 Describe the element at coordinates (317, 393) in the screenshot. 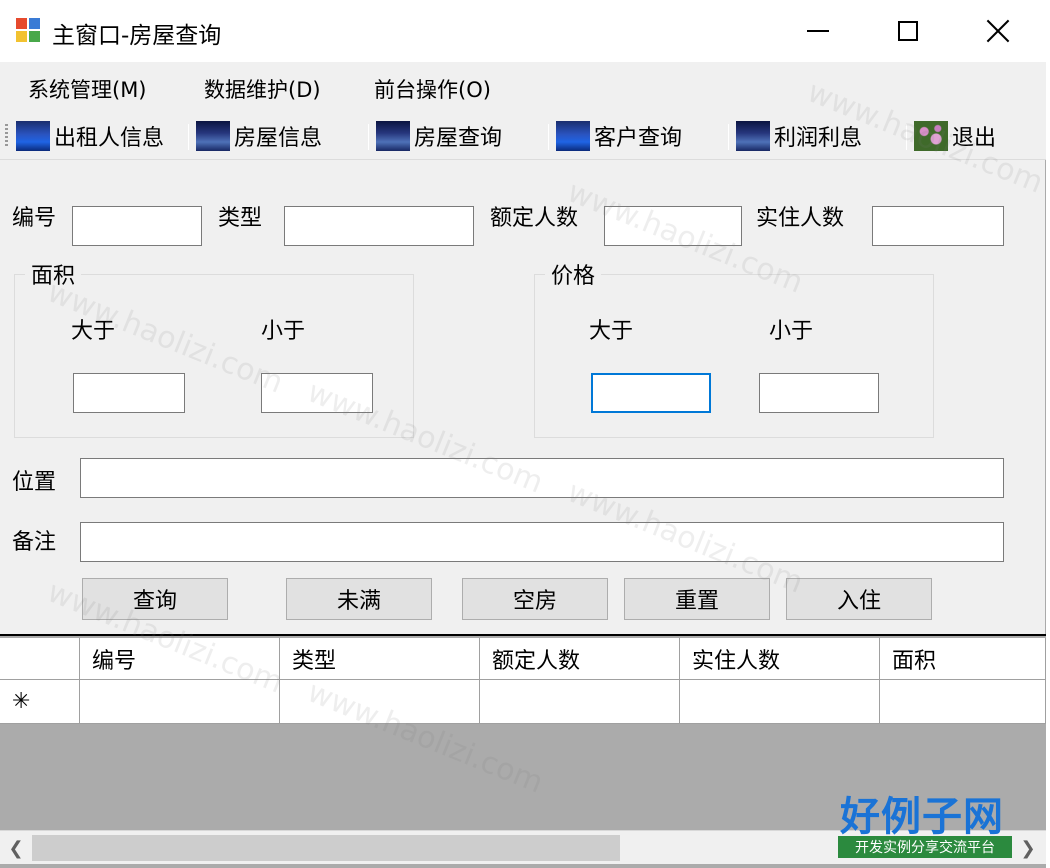

I see `area-max-input` at that location.